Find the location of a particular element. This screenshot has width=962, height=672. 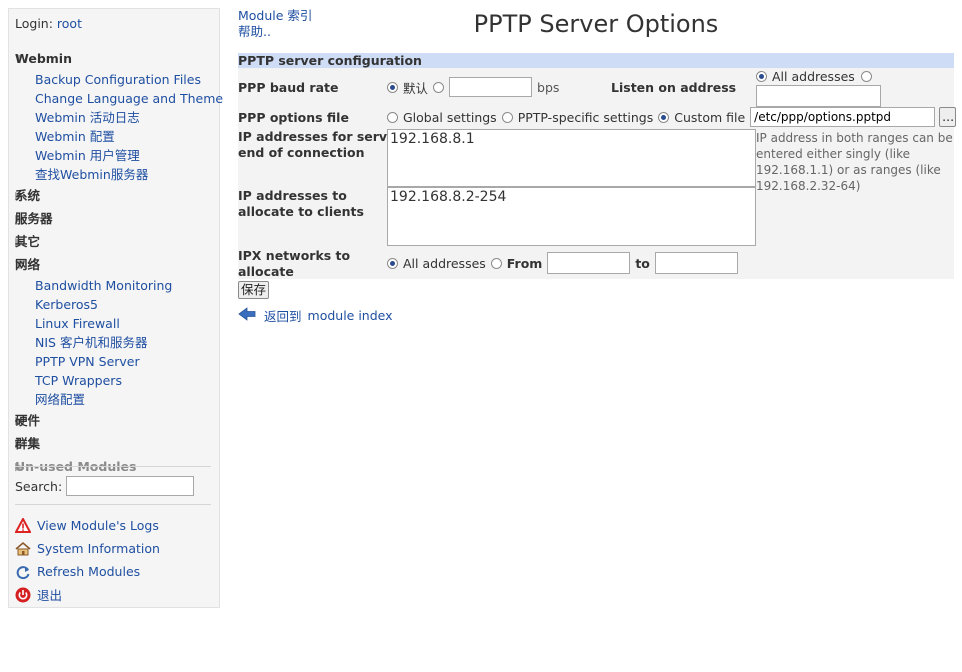

listen-address-label: Listen on address is located at coordinates (674, 87).